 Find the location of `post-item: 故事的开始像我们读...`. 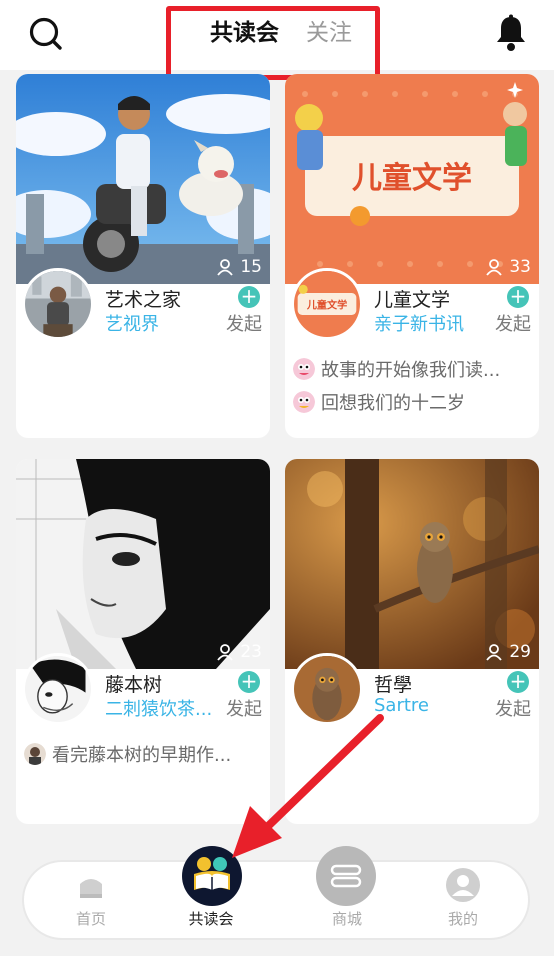

post-item: 故事的开始像我们读... is located at coordinates (413, 369).